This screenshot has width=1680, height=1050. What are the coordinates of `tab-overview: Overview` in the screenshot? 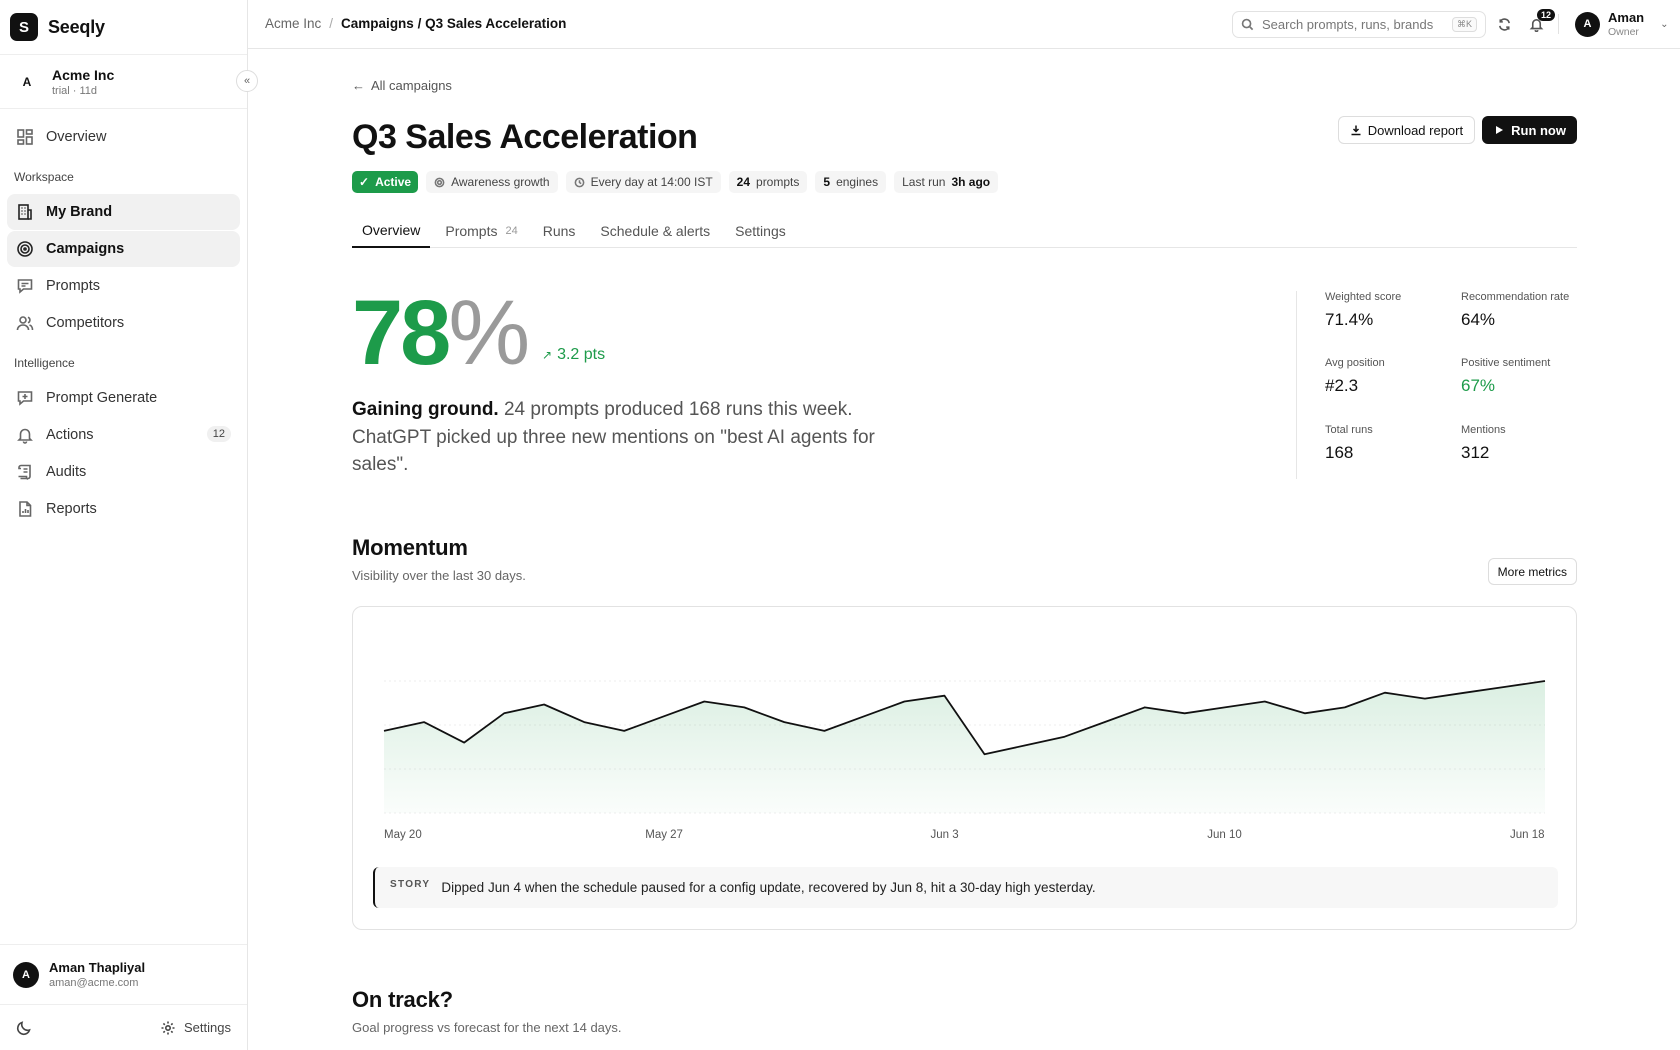 It's located at (391, 230).